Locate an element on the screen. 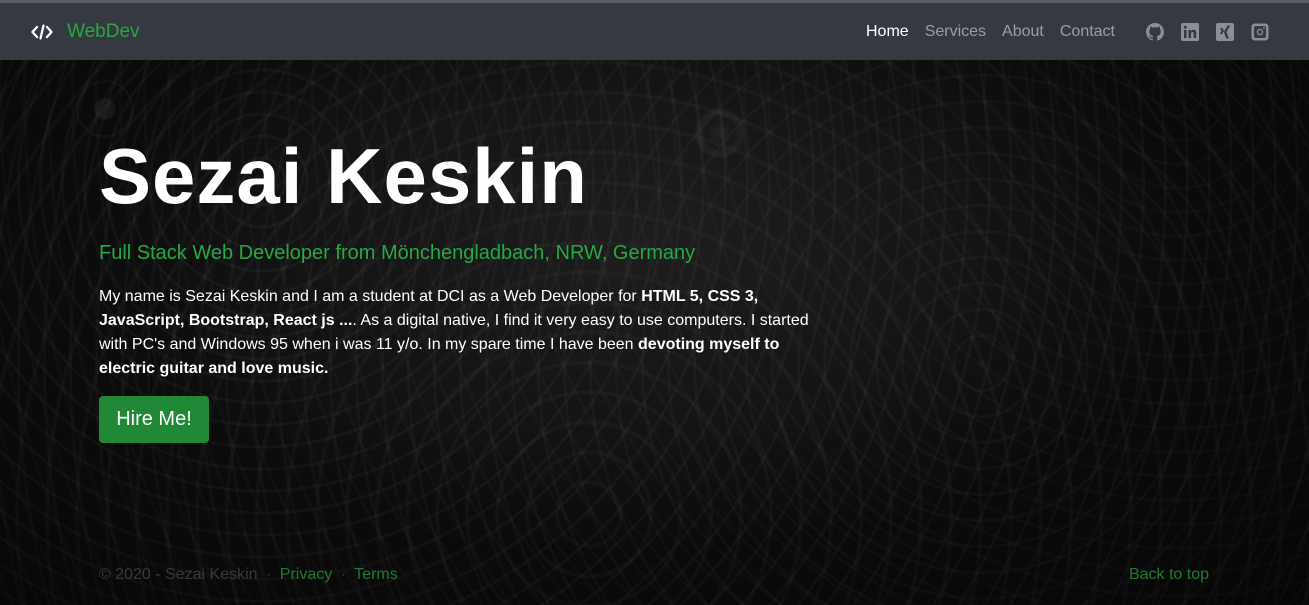 The height and width of the screenshot is (605, 1309). footer-left: © 2020 - Sezai Keskin · Privacy · Terms is located at coordinates (248, 575).